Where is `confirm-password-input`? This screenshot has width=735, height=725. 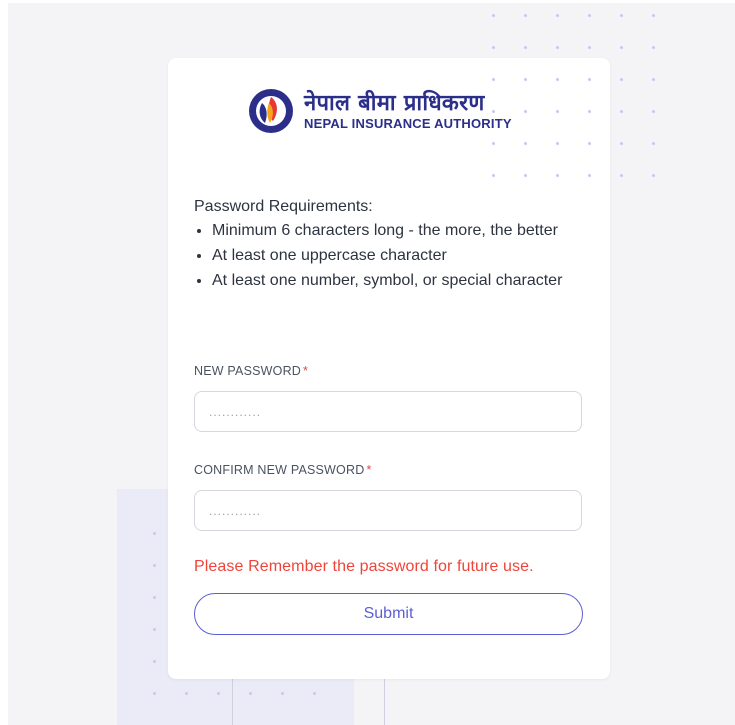
confirm-password-input is located at coordinates (388, 510).